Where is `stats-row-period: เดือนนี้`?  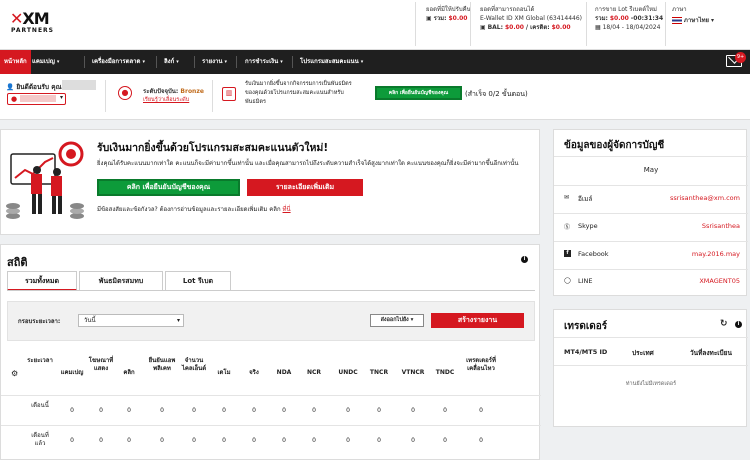 stats-row-period: เดือนนี้ is located at coordinates (40, 405).